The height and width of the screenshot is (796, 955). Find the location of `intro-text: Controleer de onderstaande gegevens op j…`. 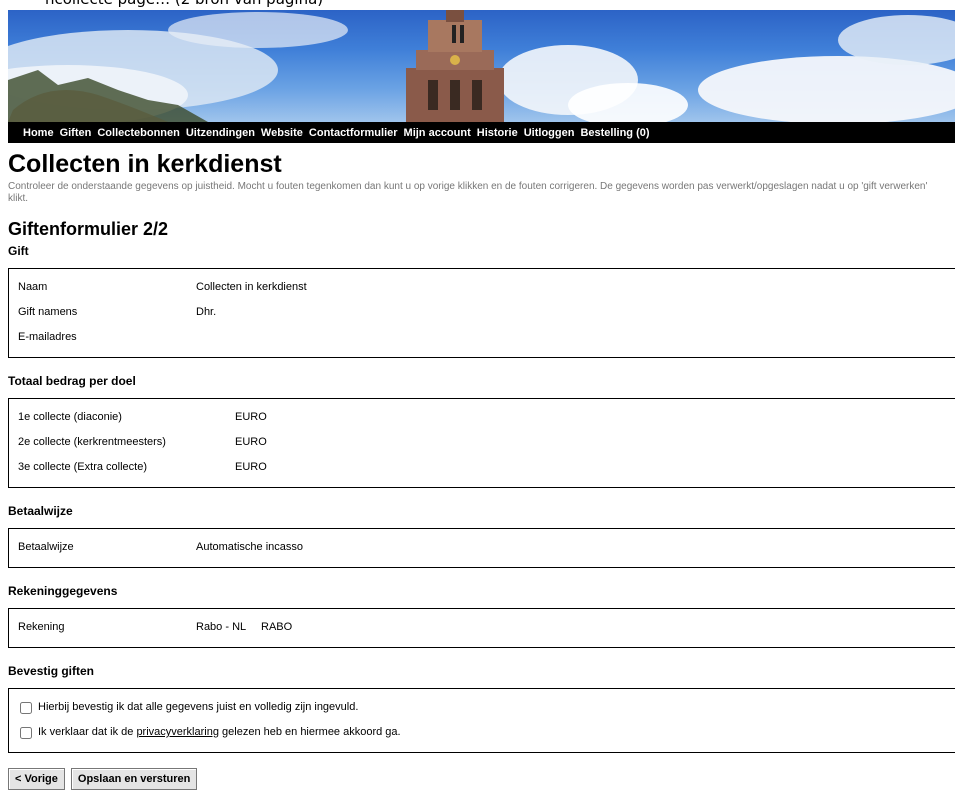

intro-text: Controleer de onderstaande gegevens op j… is located at coordinates (468, 192).